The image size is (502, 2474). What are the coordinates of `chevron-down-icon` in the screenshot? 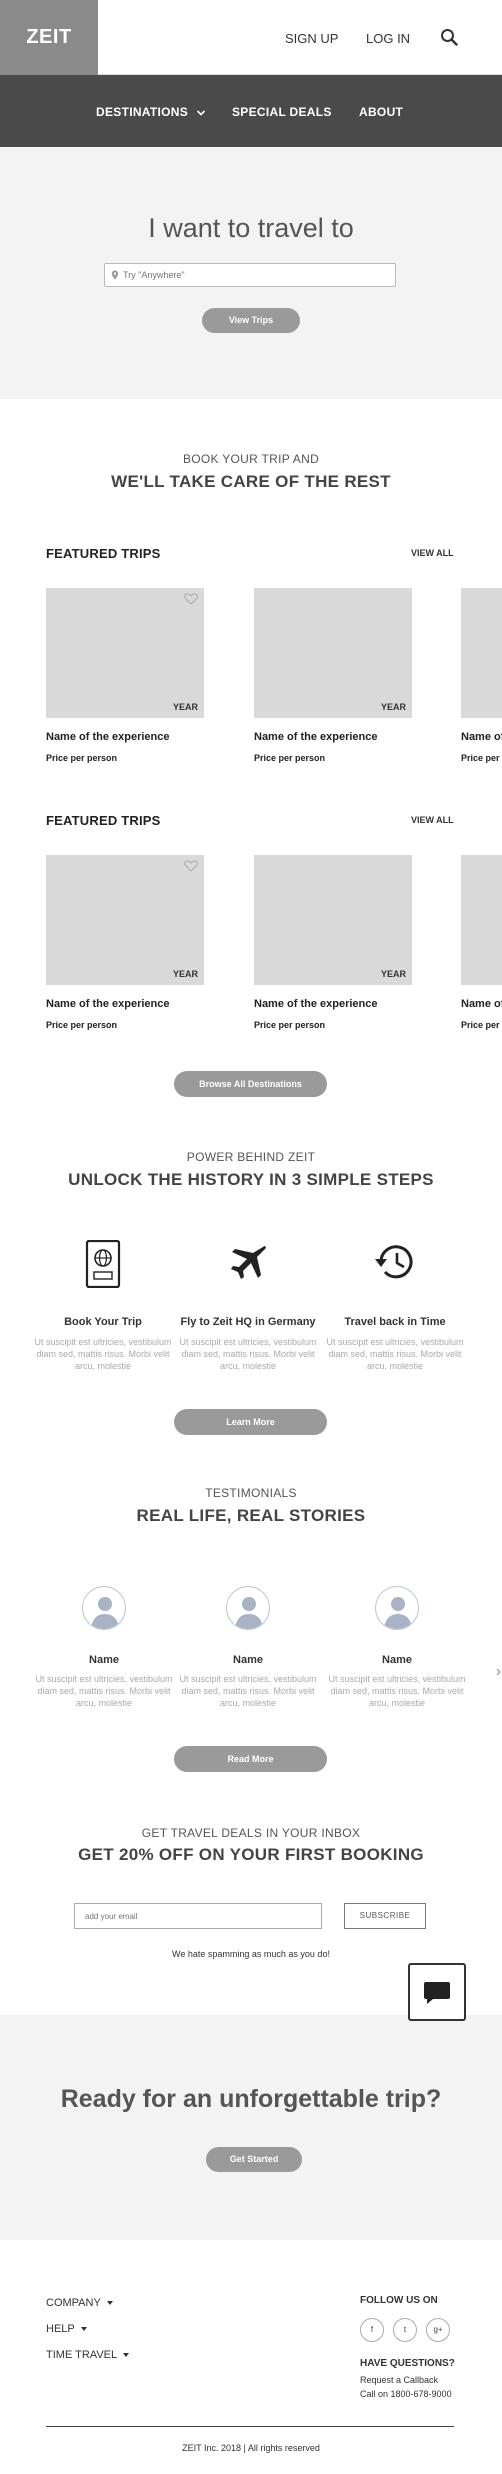 It's located at (200, 113).